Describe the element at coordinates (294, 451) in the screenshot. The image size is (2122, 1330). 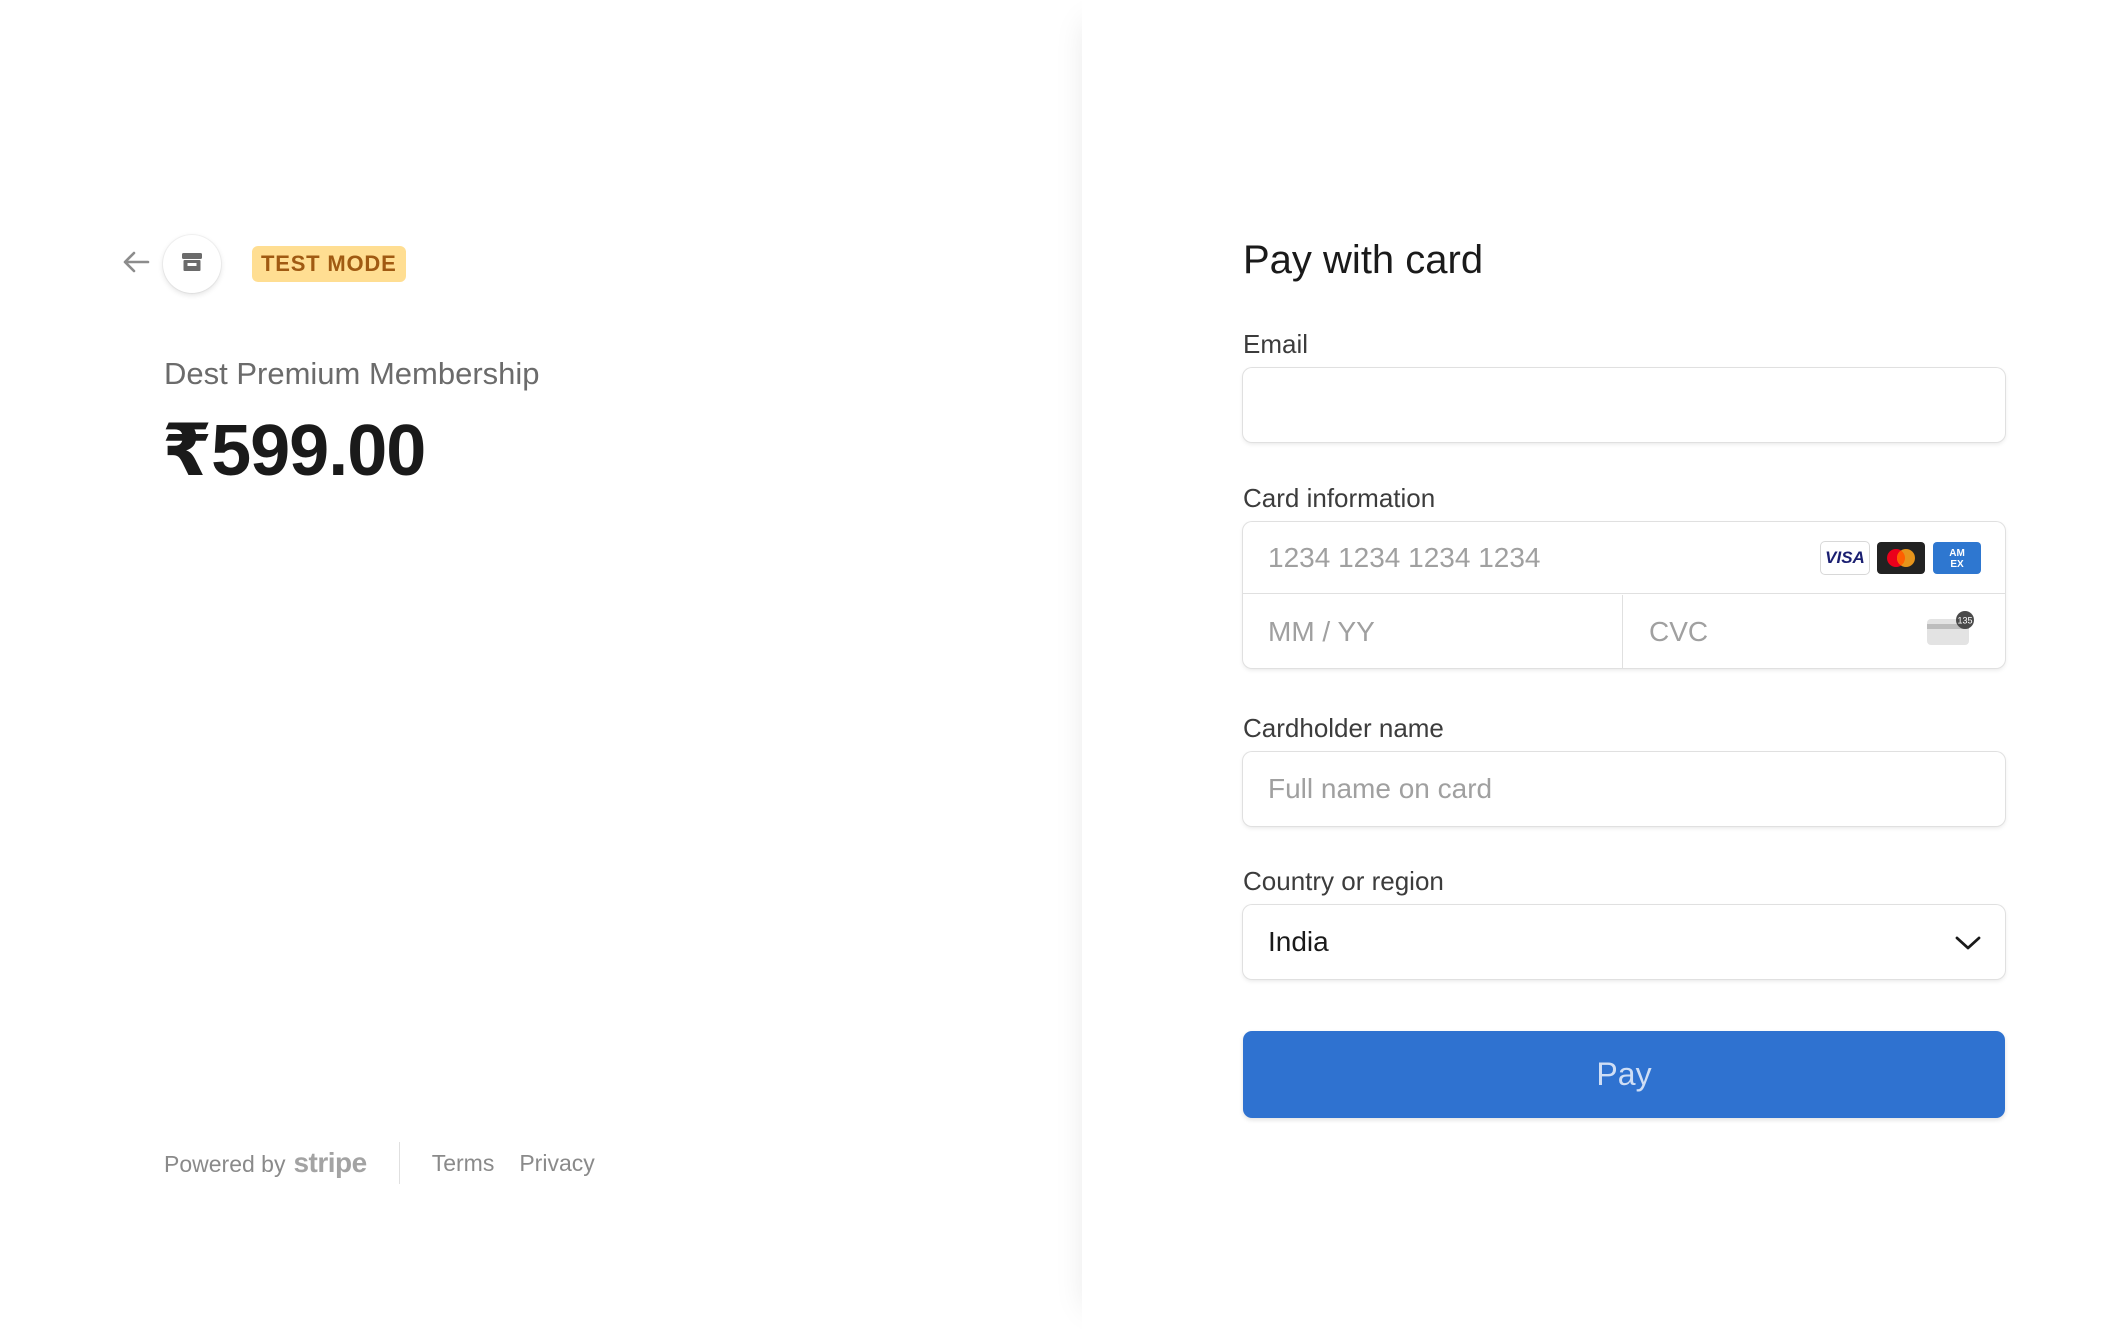
I see `product-price: ₹599.00` at that location.